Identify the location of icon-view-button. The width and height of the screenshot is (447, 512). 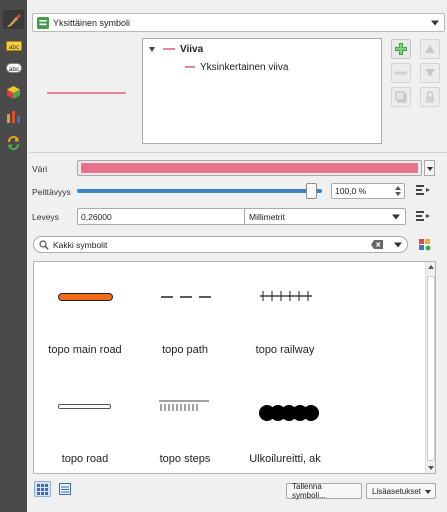
(42, 489).